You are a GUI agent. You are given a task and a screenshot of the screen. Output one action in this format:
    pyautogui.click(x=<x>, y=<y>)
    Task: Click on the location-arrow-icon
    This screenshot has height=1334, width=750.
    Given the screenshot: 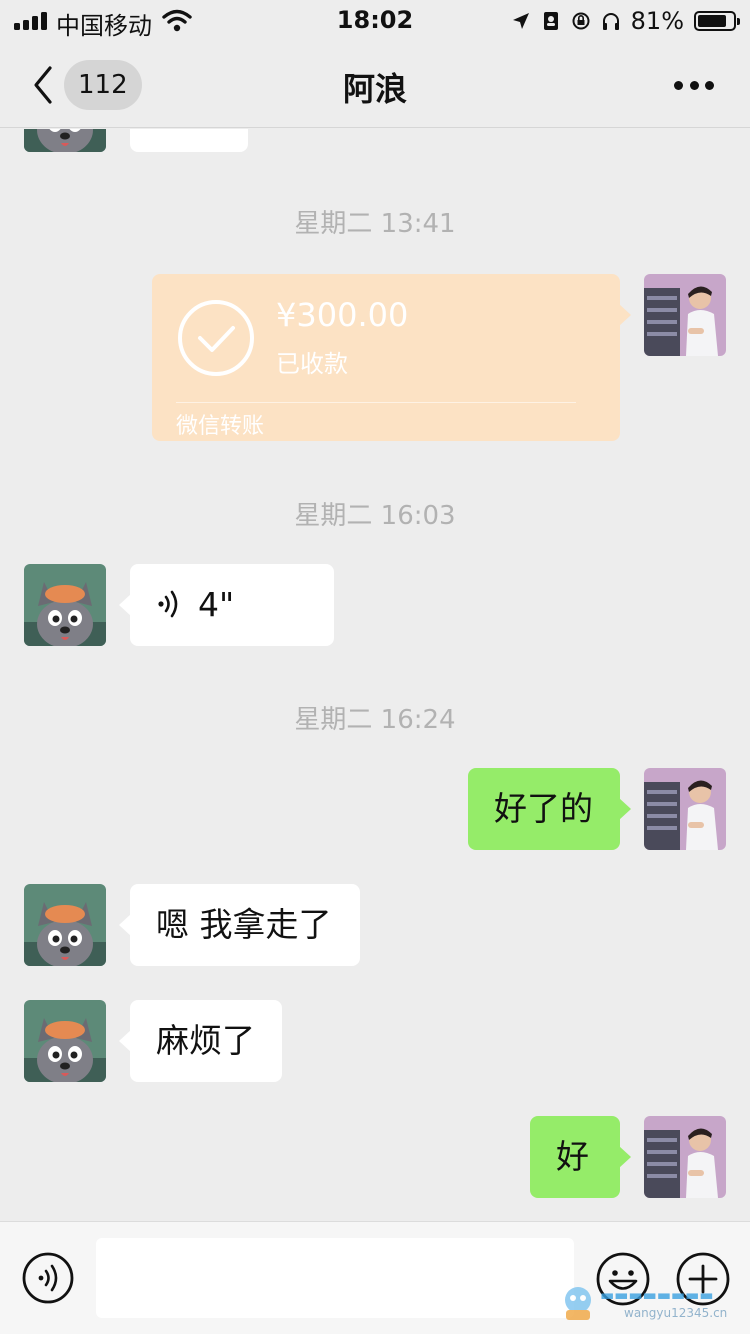 What is the action you would take?
    pyautogui.click(x=520, y=21)
    